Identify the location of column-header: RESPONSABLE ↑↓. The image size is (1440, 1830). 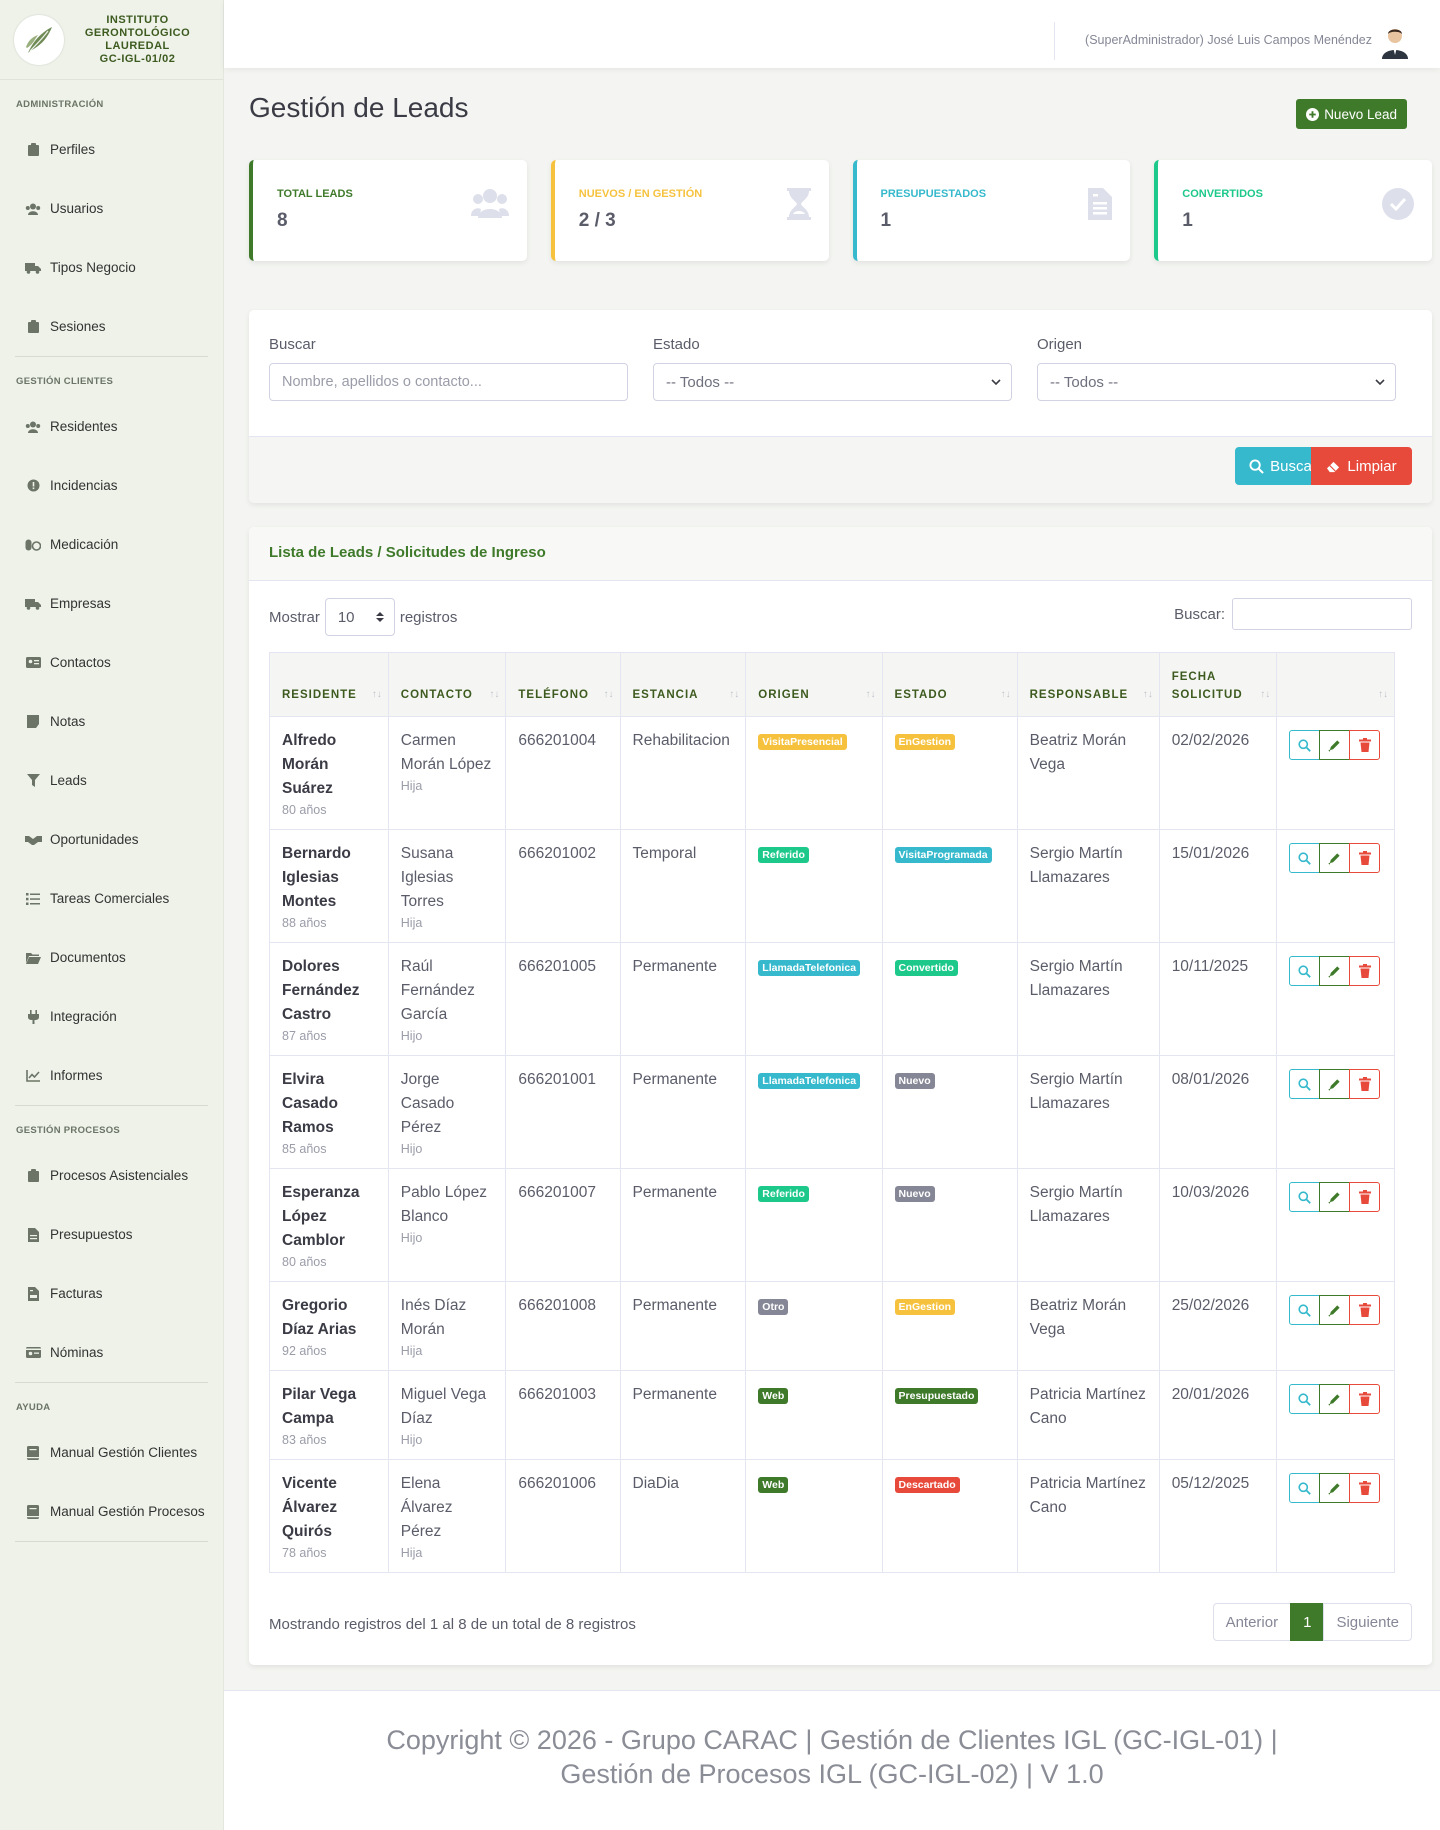
(1088, 684).